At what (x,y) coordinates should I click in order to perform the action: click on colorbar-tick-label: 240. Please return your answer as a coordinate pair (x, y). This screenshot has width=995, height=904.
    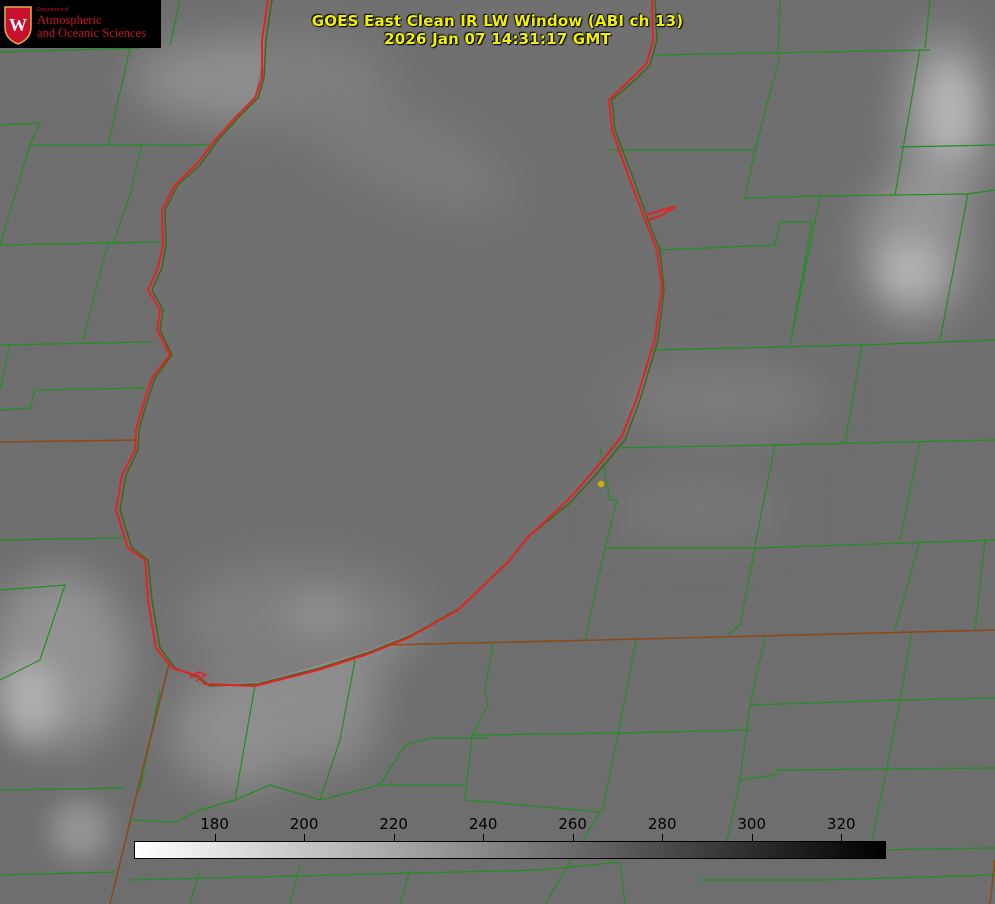
    Looking at the image, I should click on (483, 824).